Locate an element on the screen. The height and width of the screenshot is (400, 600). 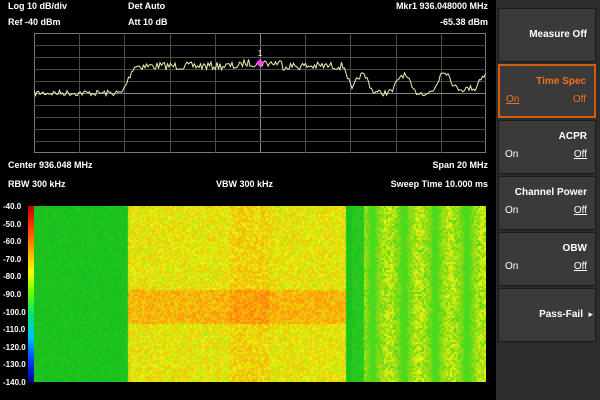
channel-power-off: Off is located at coordinates (580, 210).